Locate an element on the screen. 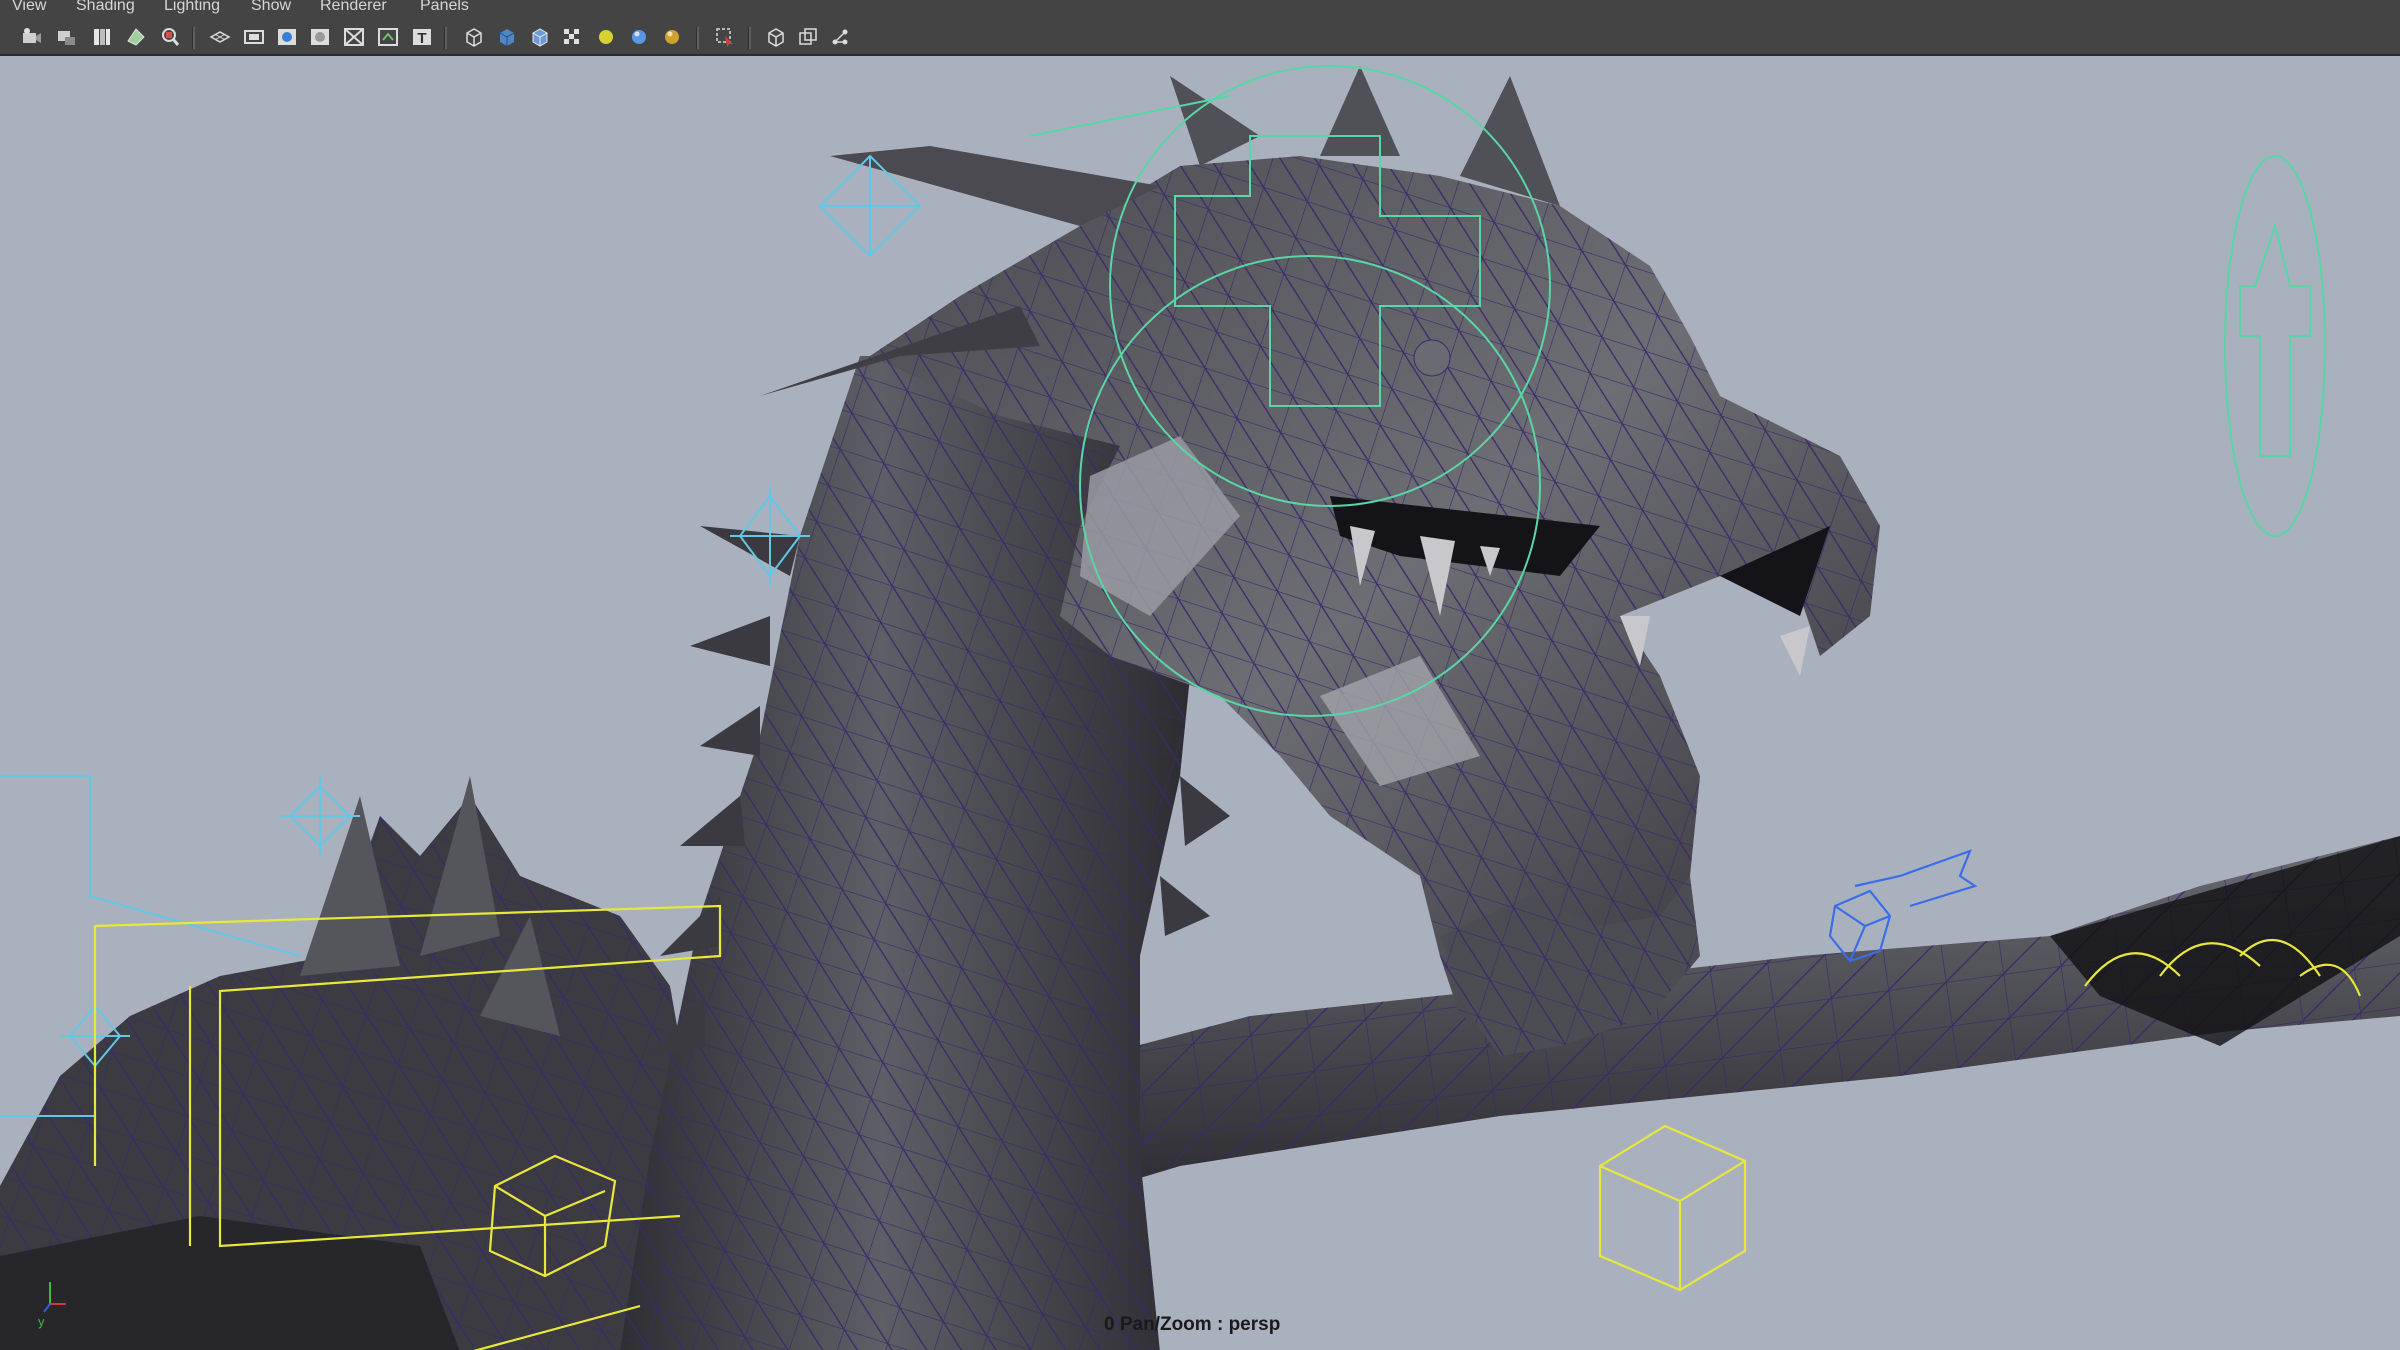  dragon-wing-mesh is located at coordinates (1730, 1016).